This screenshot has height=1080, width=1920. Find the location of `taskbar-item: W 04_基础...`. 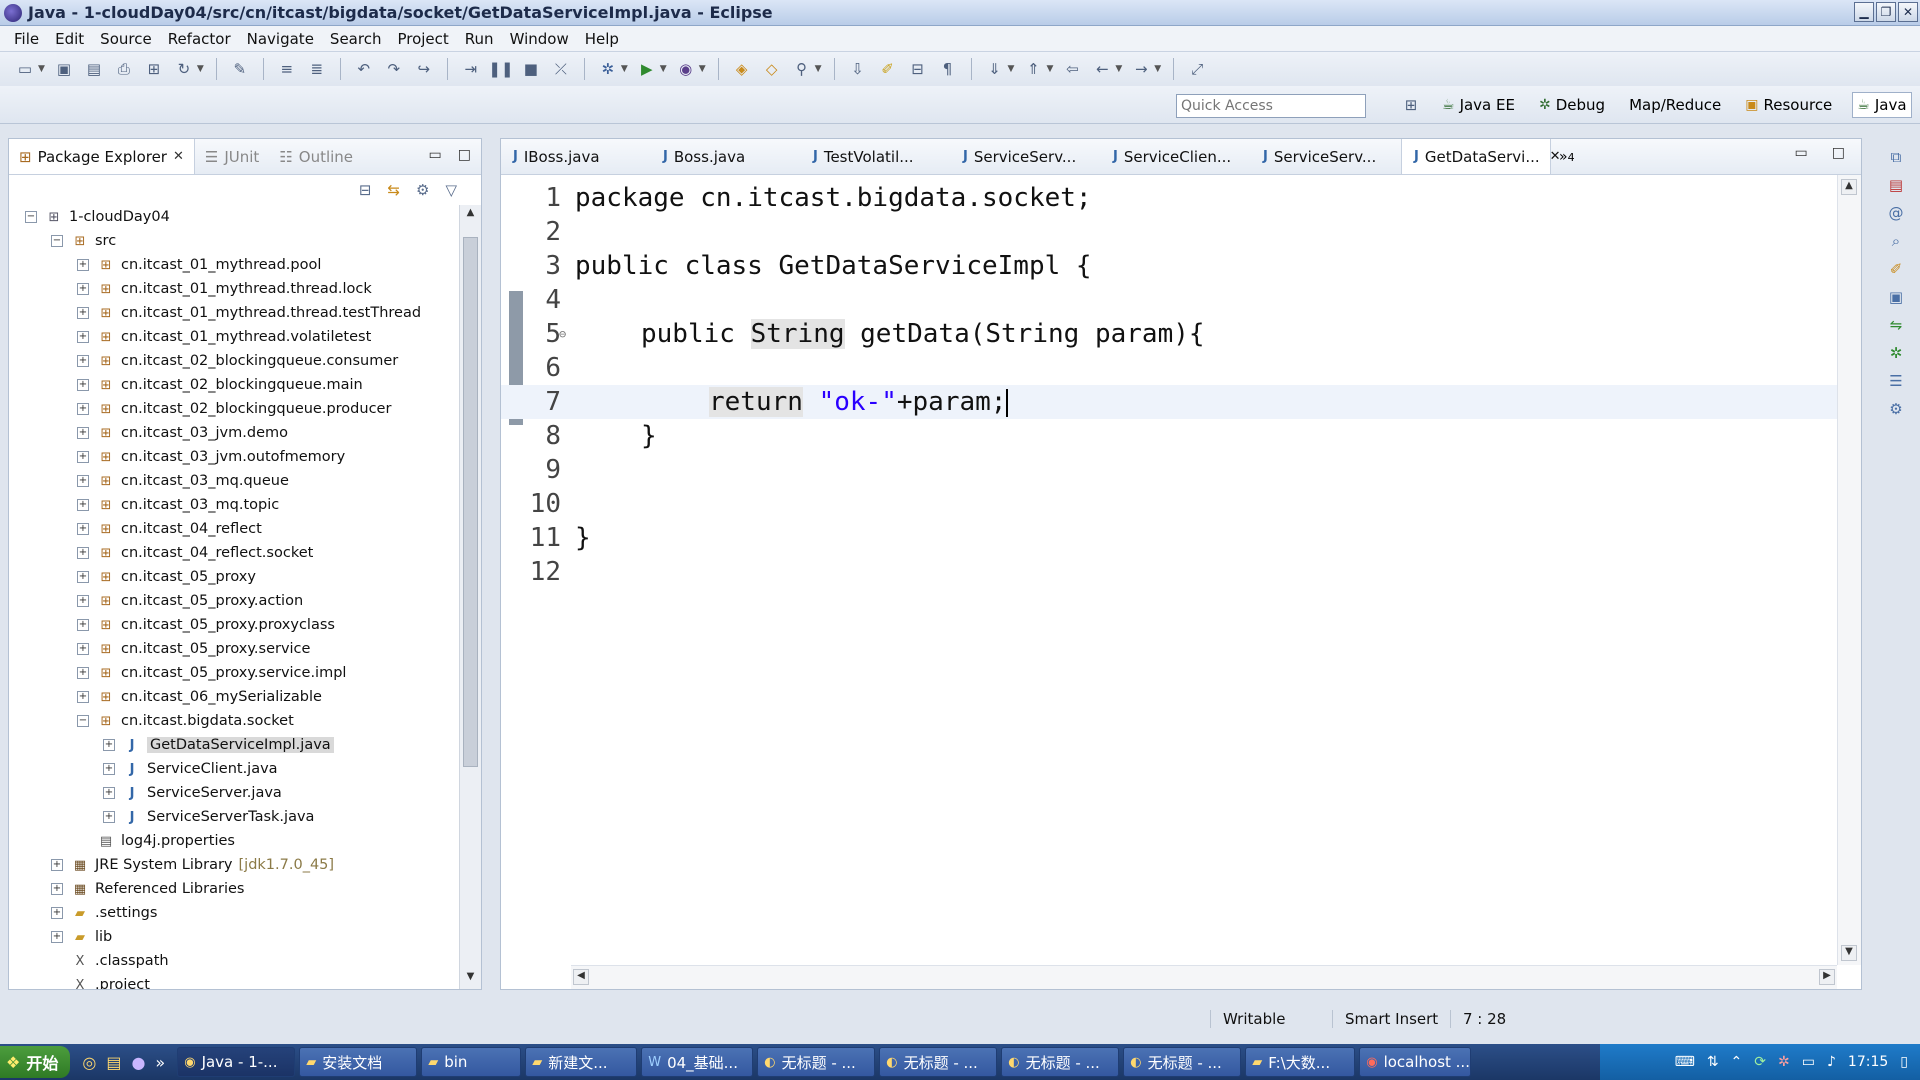

taskbar-item: W 04_基础... is located at coordinates (697, 1062).